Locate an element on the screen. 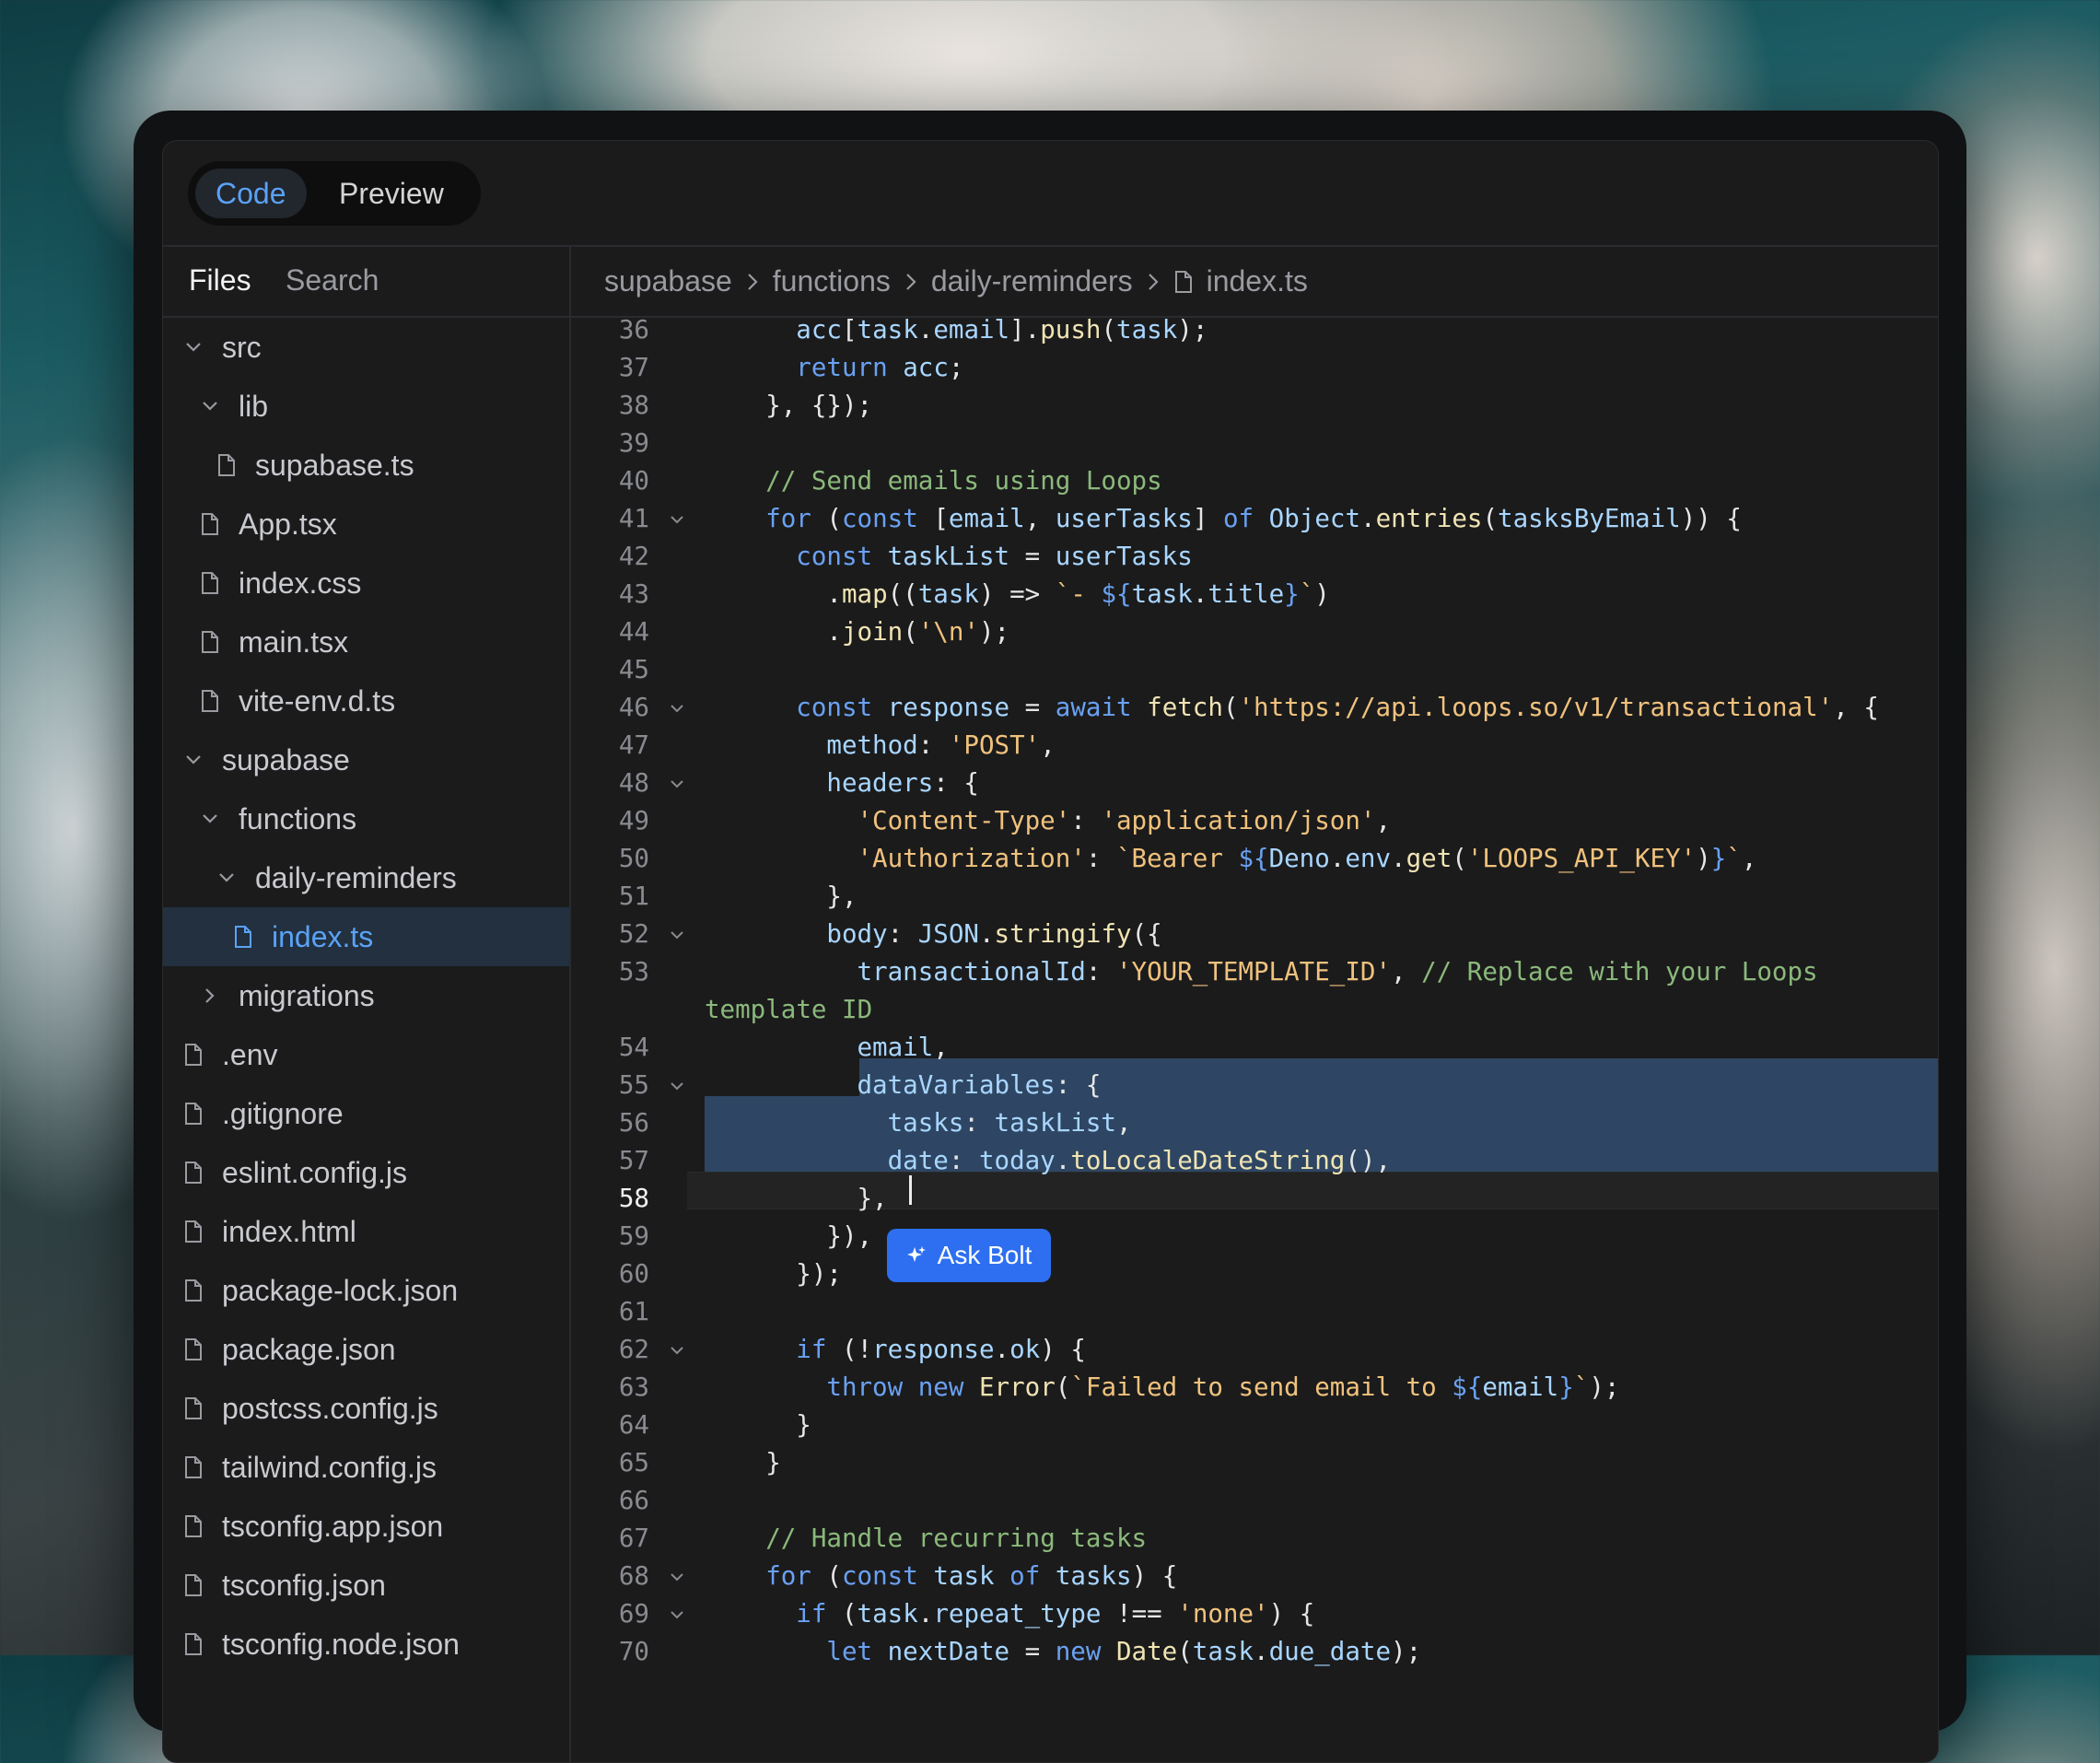  code-text: return acc; is located at coordinates (879, 368).